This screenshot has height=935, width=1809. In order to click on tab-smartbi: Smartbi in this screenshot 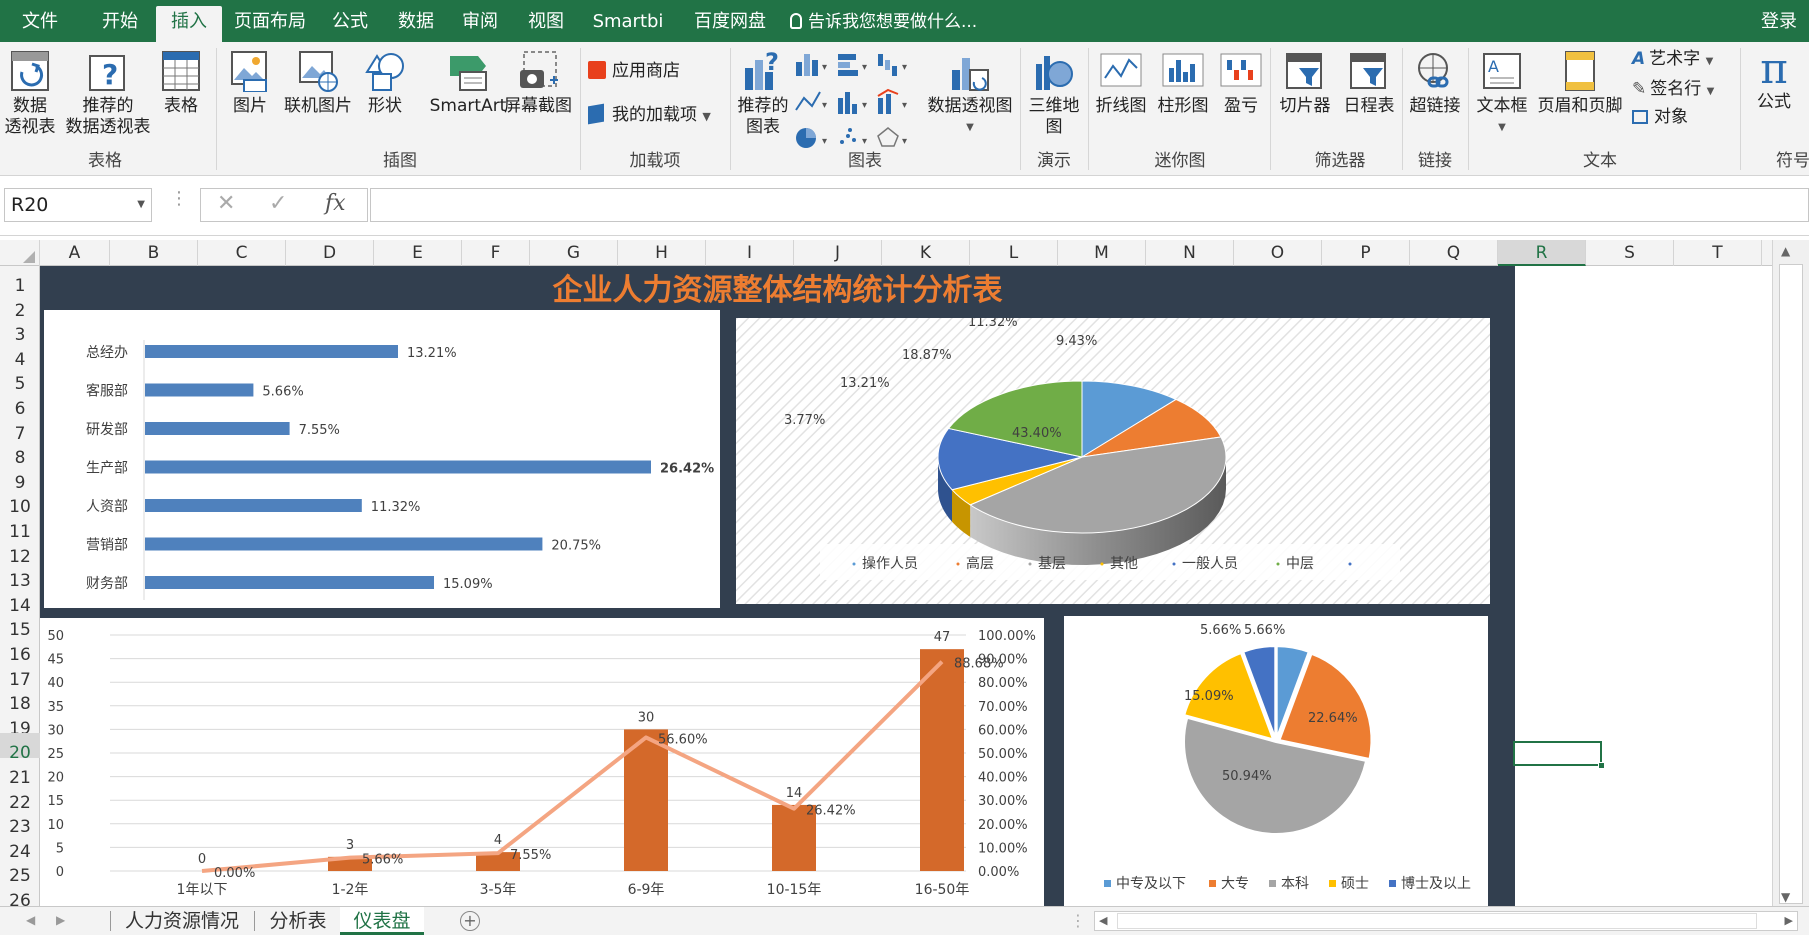, I will do `click(628, 24)`.